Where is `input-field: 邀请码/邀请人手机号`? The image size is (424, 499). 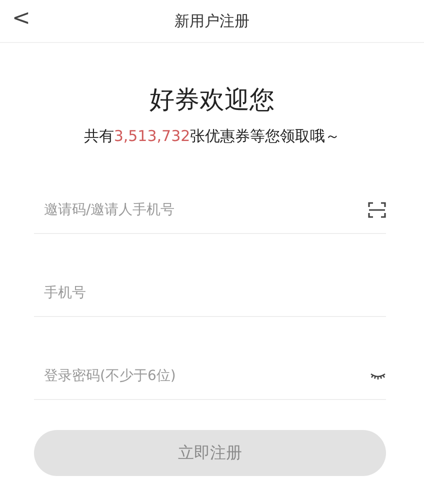
input-field: 邀请码/邀请人手机号 is located at coordinates (201, 209).